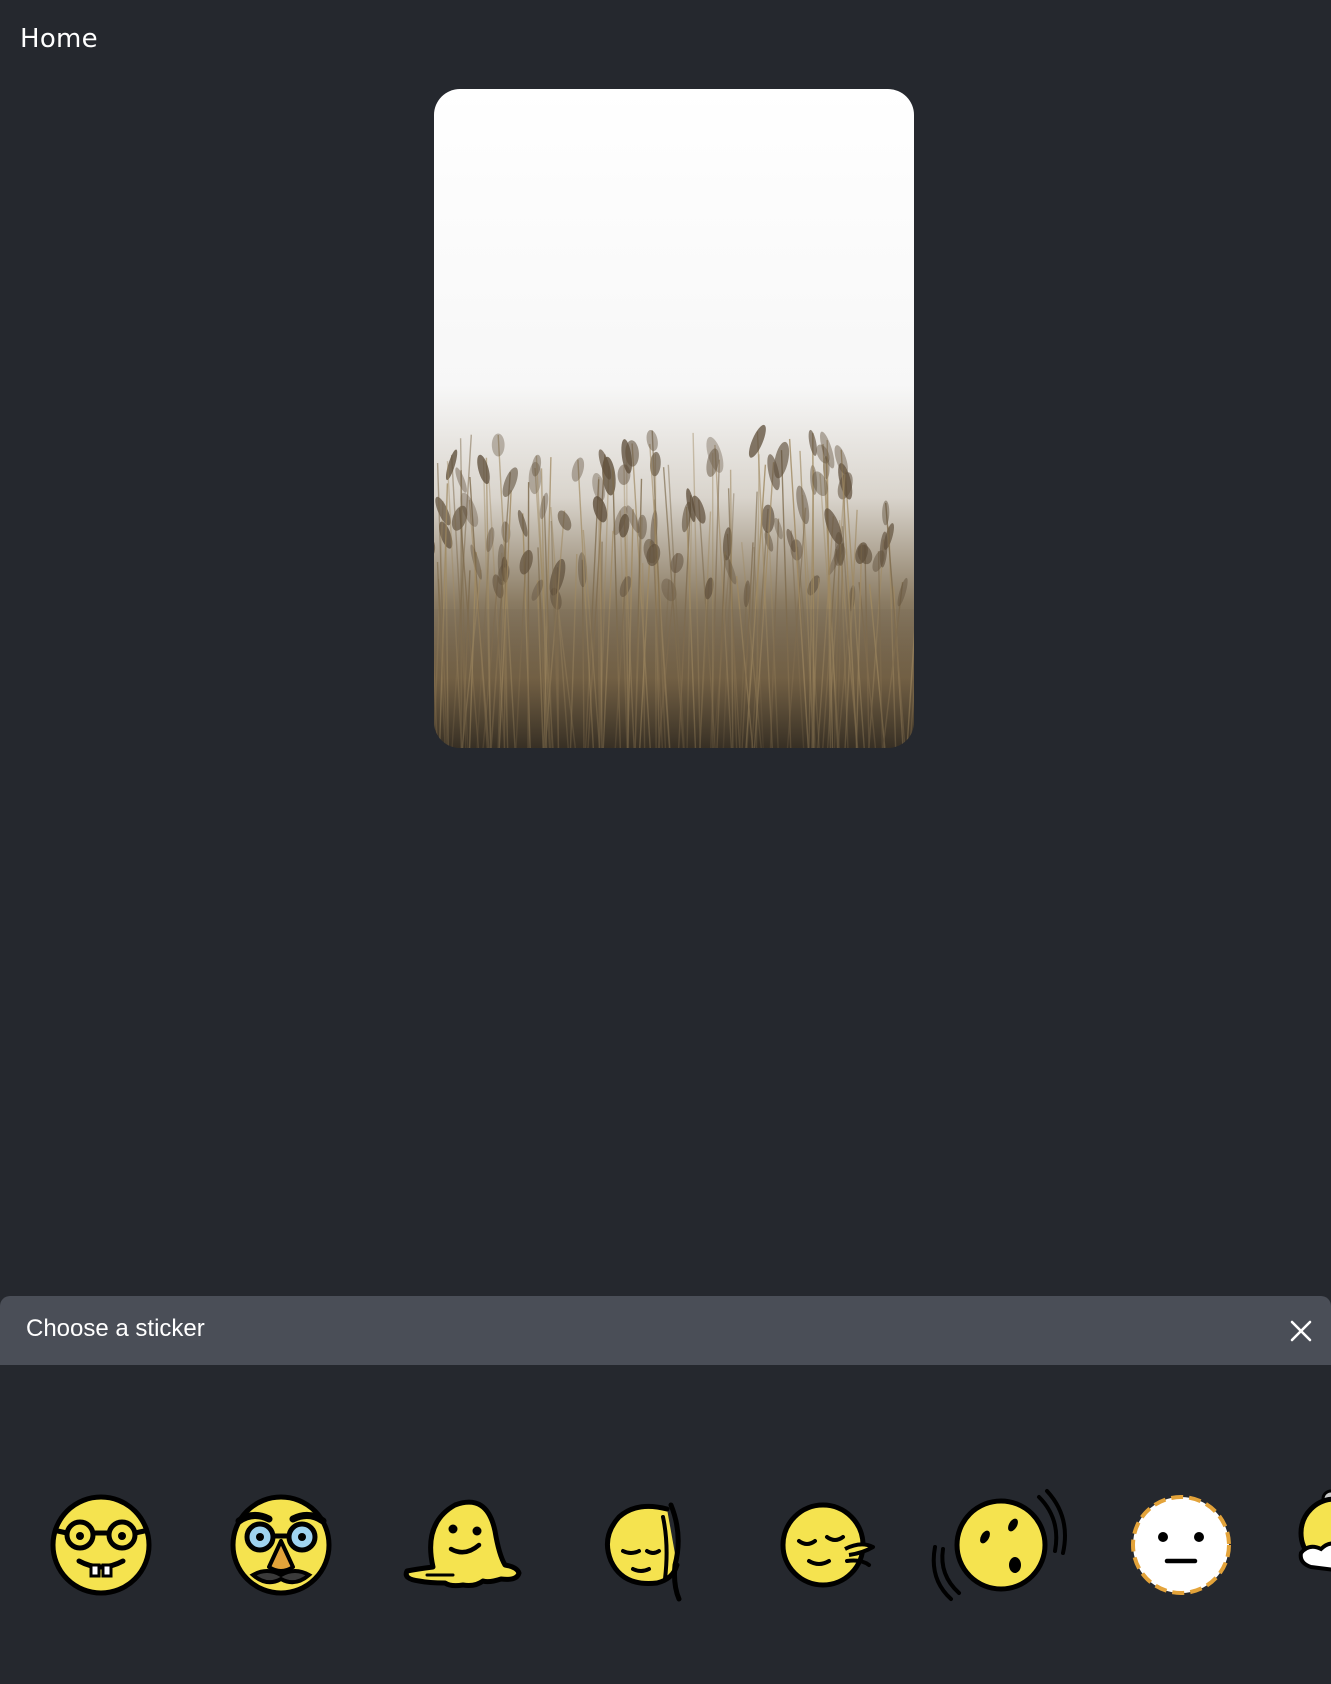  Describe the element at coordinates (643, 1552) in the screenshot. I see `face-in-clouds-icon` at that location.